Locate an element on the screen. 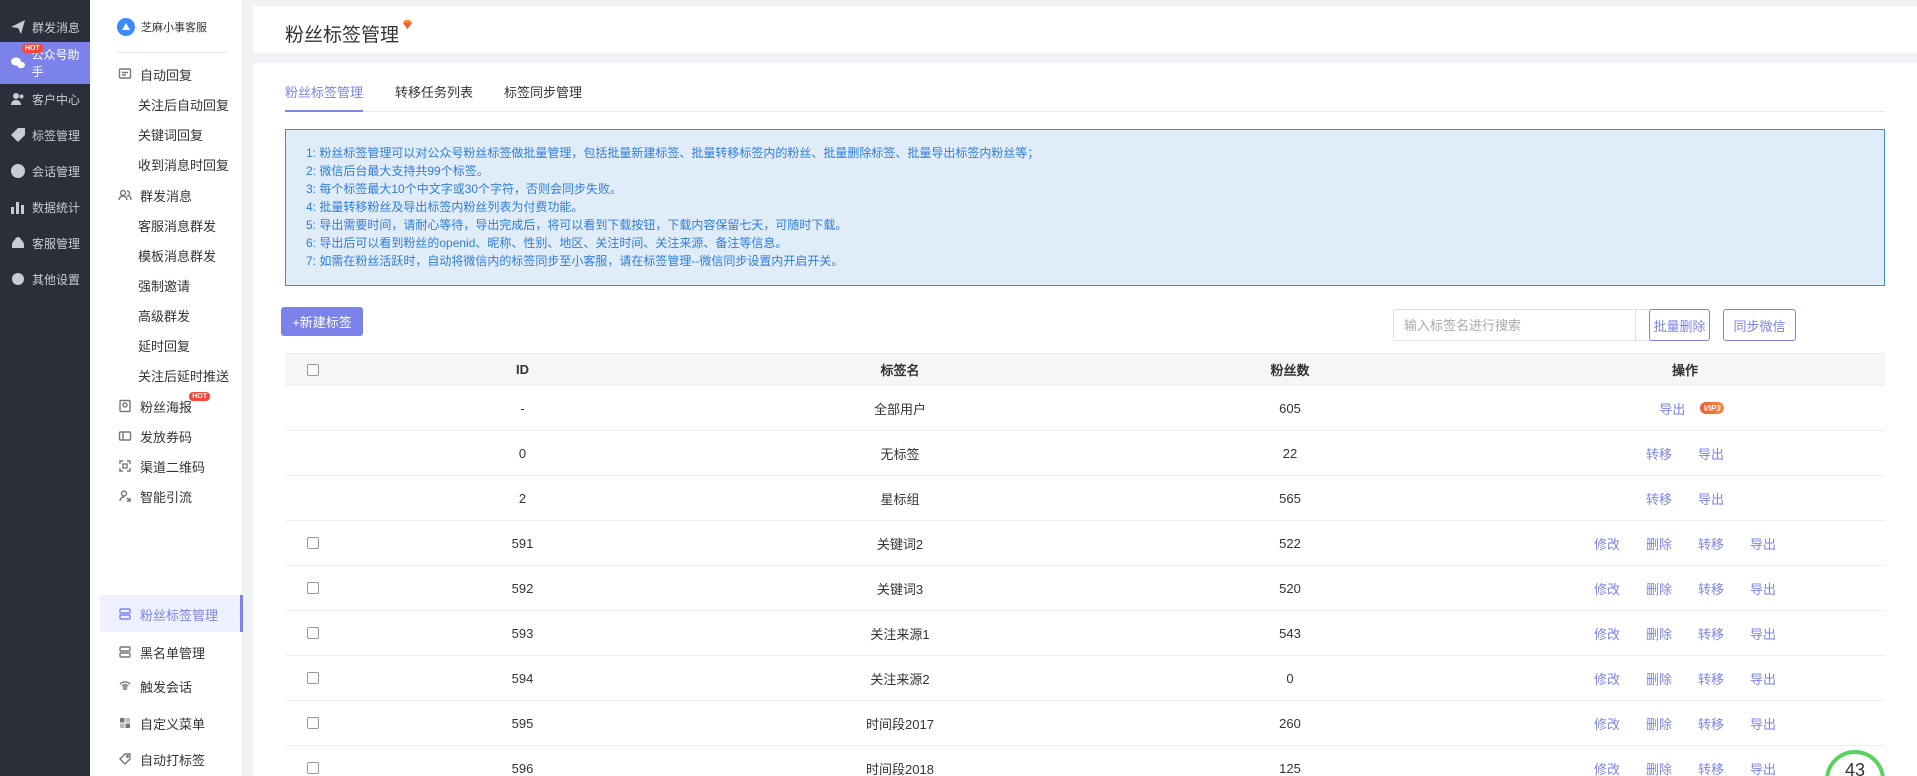  submenu-blacklist: 黑名单管理 is located at coordinates (161, 652).